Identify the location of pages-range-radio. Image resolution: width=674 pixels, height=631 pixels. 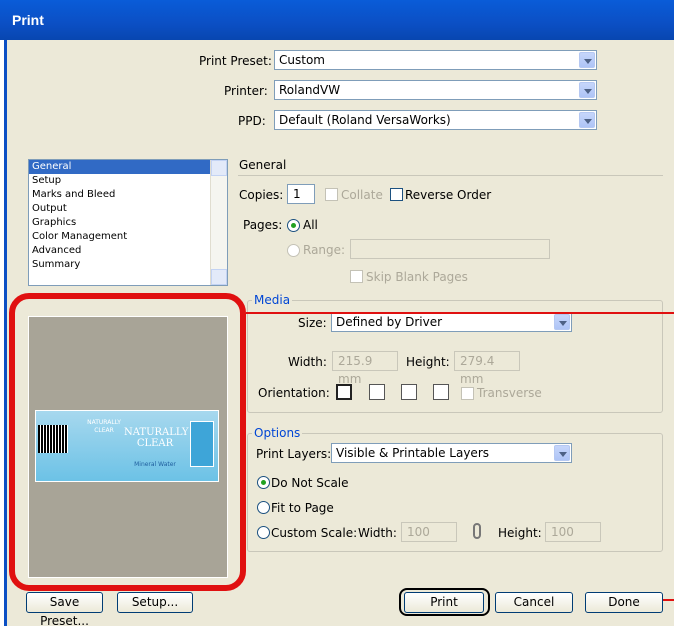
(293, 250).